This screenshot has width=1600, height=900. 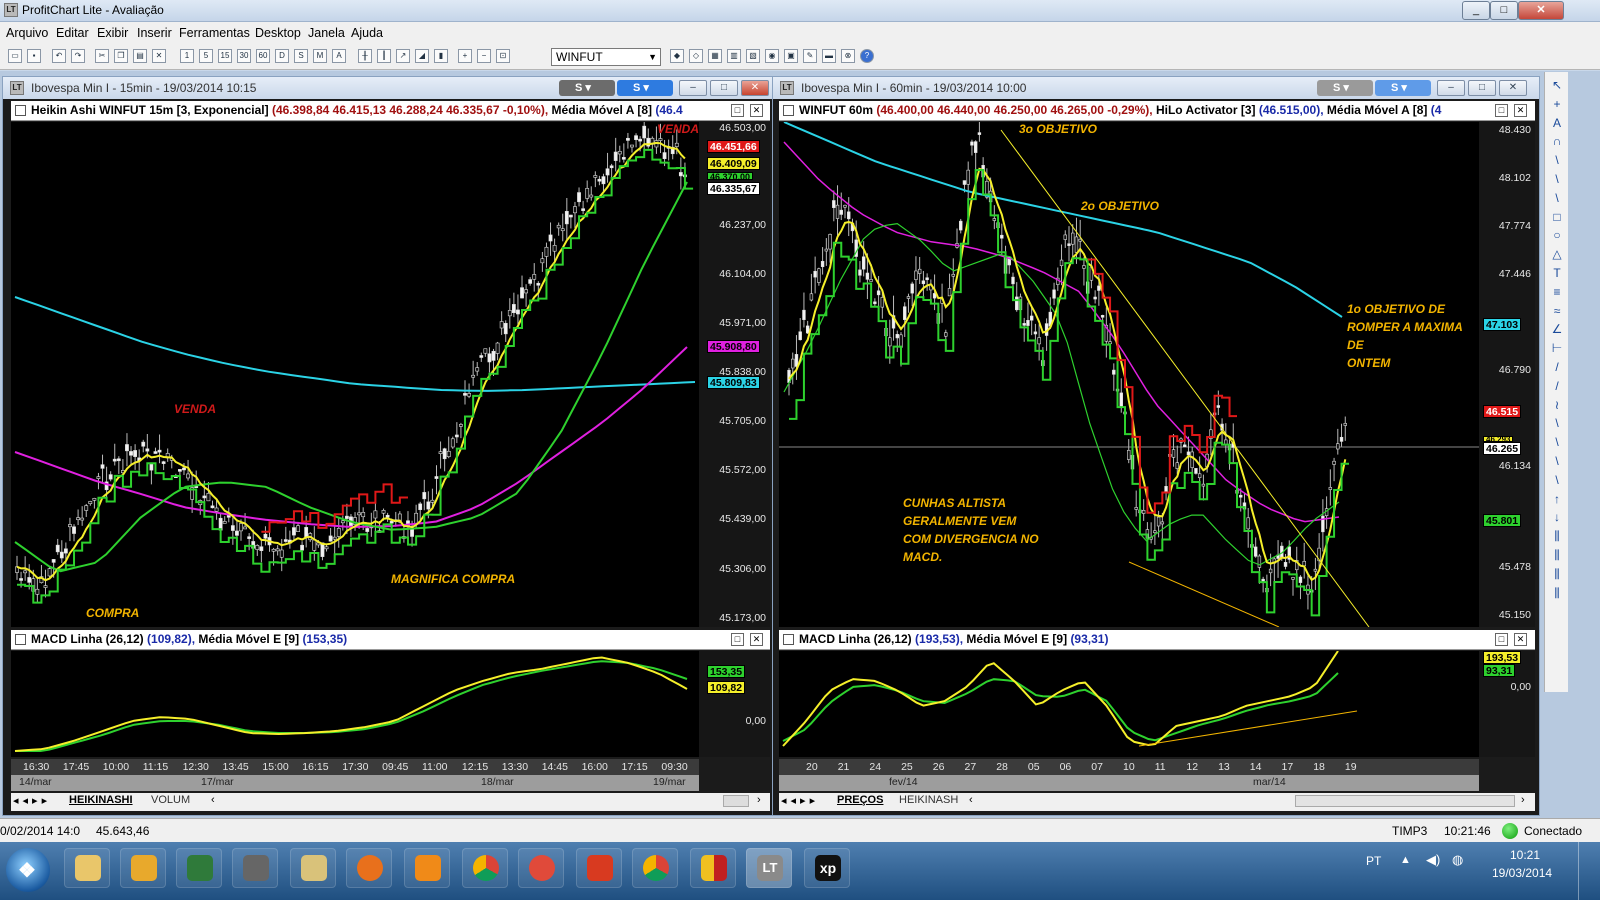 I want to click on menu-inserir: Inserir, so click(x=154, y=33).